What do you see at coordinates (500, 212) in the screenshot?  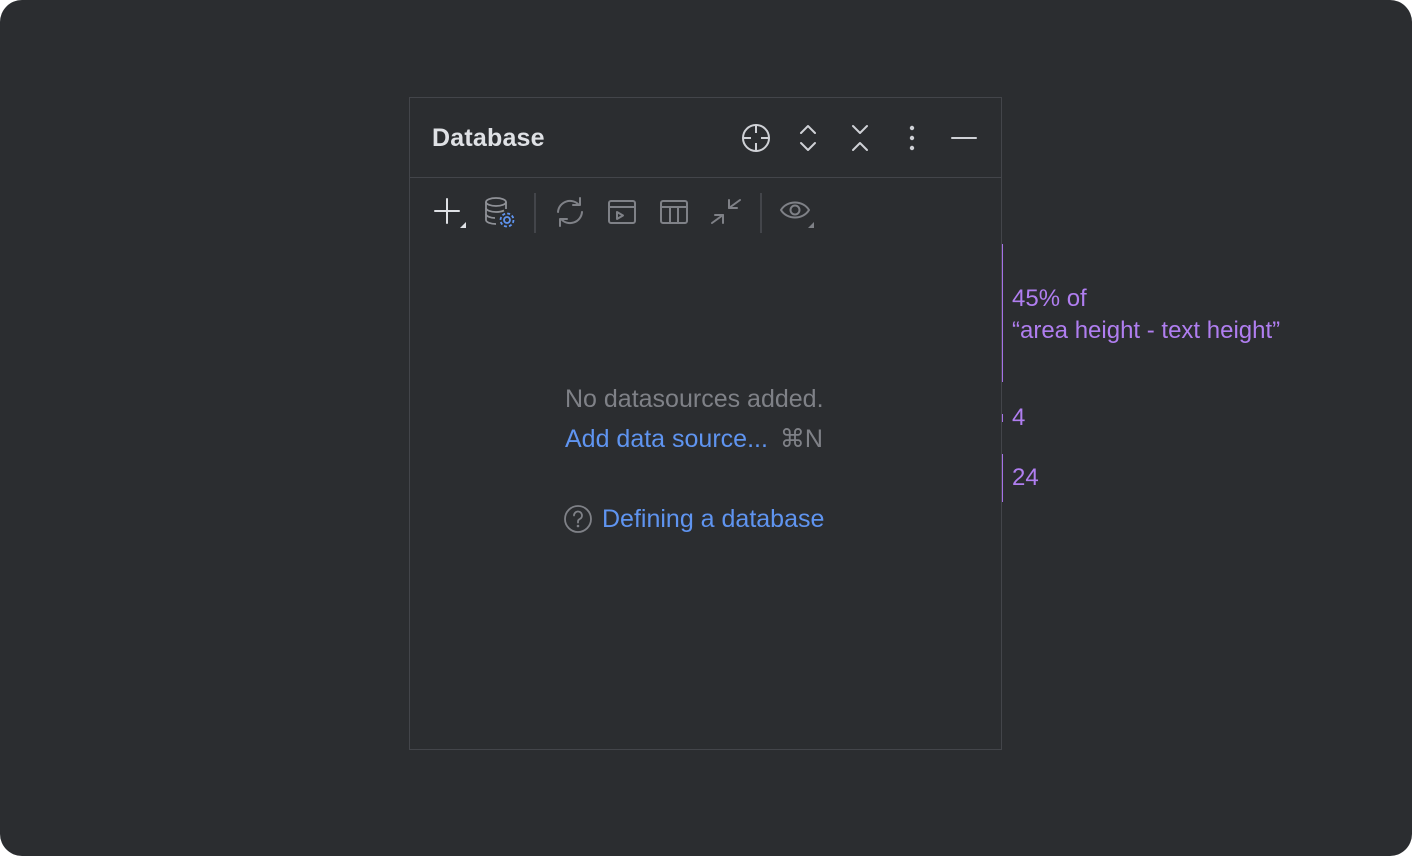 I see `data-source-properties-icon` at bounding box center [500, 212].